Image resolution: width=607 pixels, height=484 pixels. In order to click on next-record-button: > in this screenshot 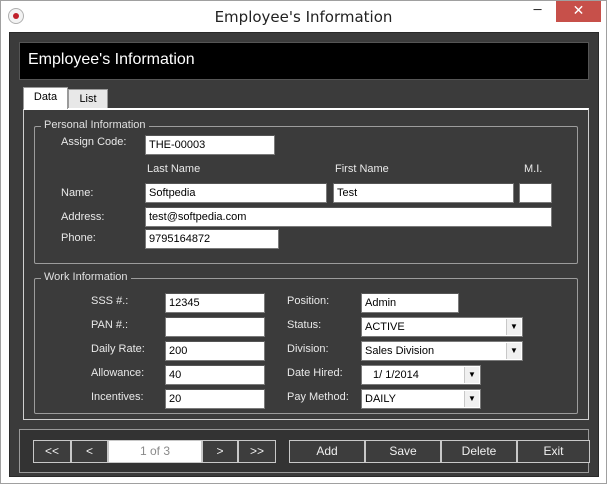, I will do `click(220, 451)`.